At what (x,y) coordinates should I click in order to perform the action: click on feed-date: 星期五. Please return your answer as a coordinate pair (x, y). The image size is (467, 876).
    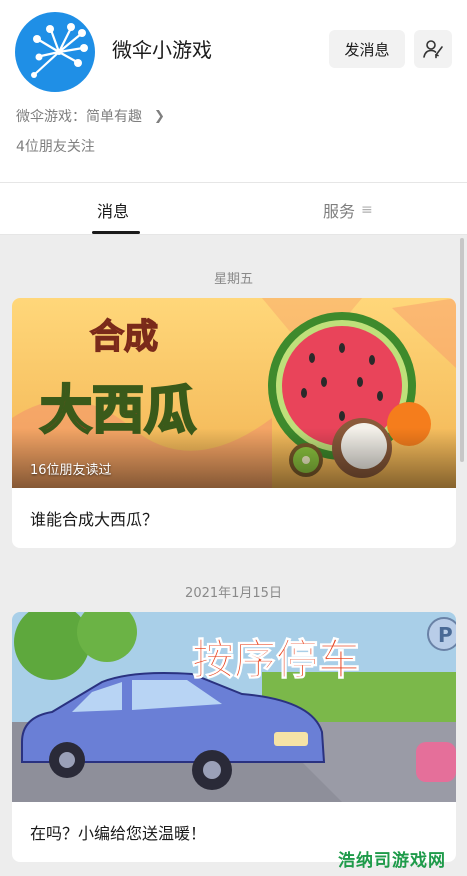
    Looking at the image, I should click on (233, 279).